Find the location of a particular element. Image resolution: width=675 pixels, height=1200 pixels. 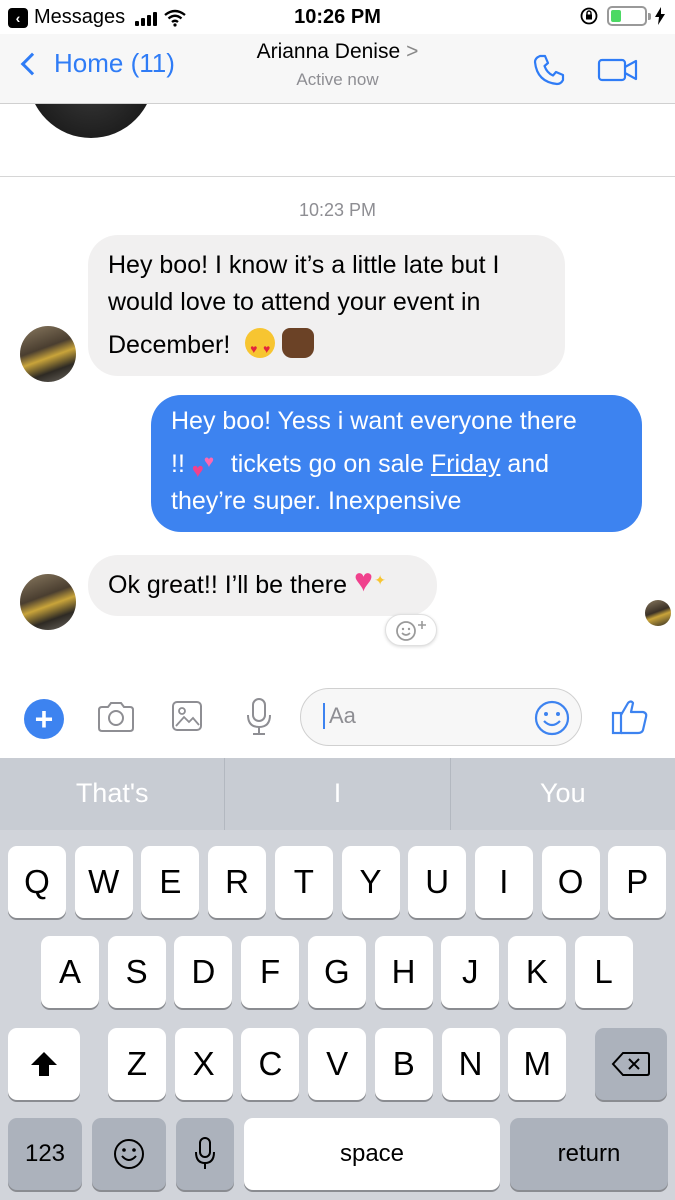

camera-icon is located at coordinates (116, 717).